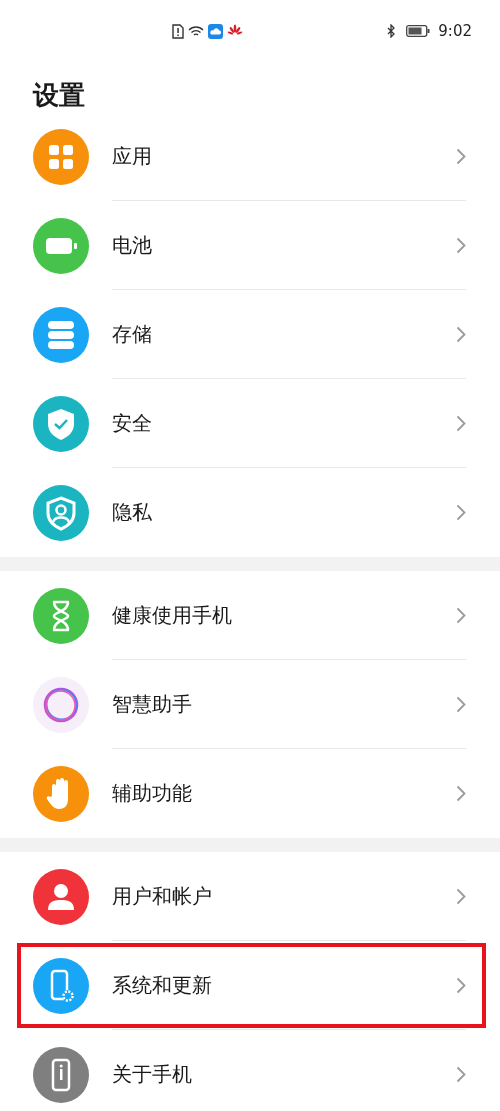 The width and height of the screenshot is (500, 1111). I want to click on settings-item: 关于手机, so click(250, 1070).